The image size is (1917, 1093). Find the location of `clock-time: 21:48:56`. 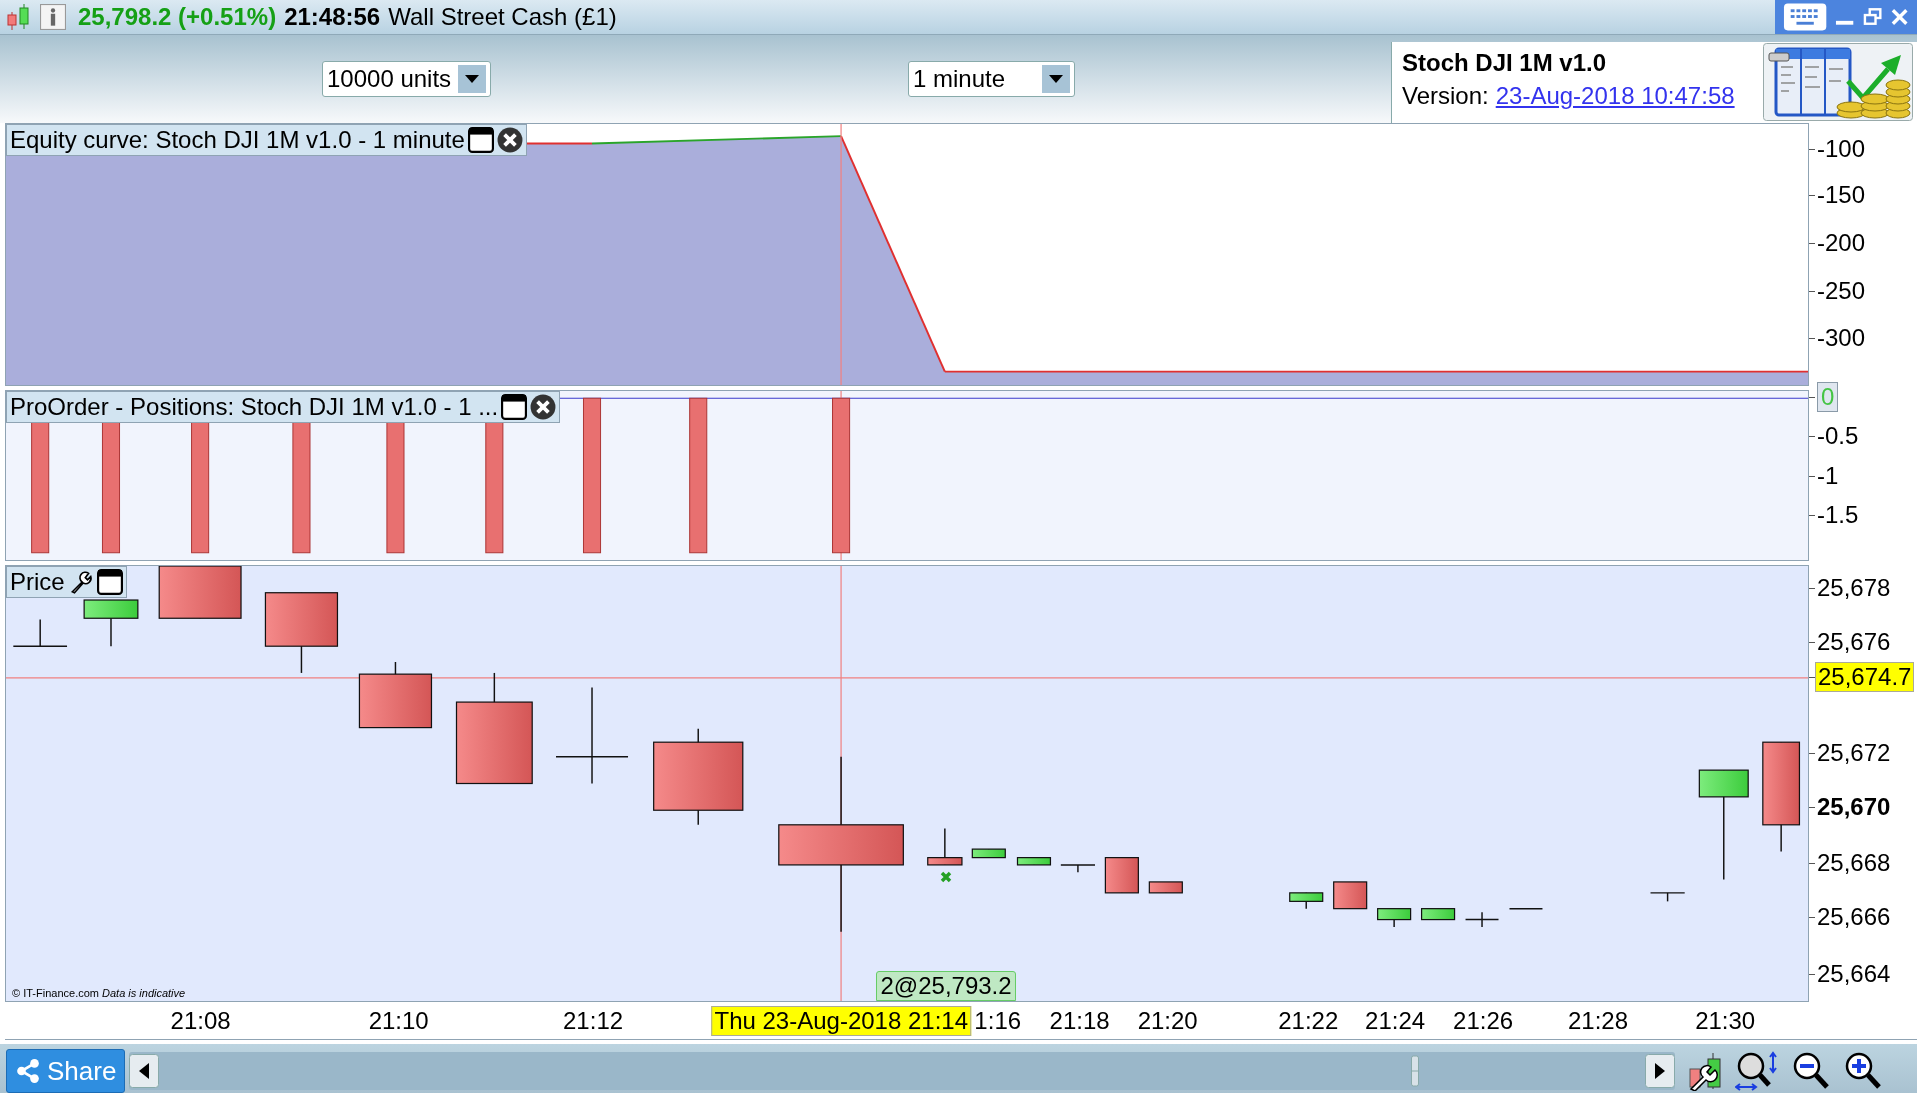

clock-time: 21:48:56 is located at coordinates (332, 17).